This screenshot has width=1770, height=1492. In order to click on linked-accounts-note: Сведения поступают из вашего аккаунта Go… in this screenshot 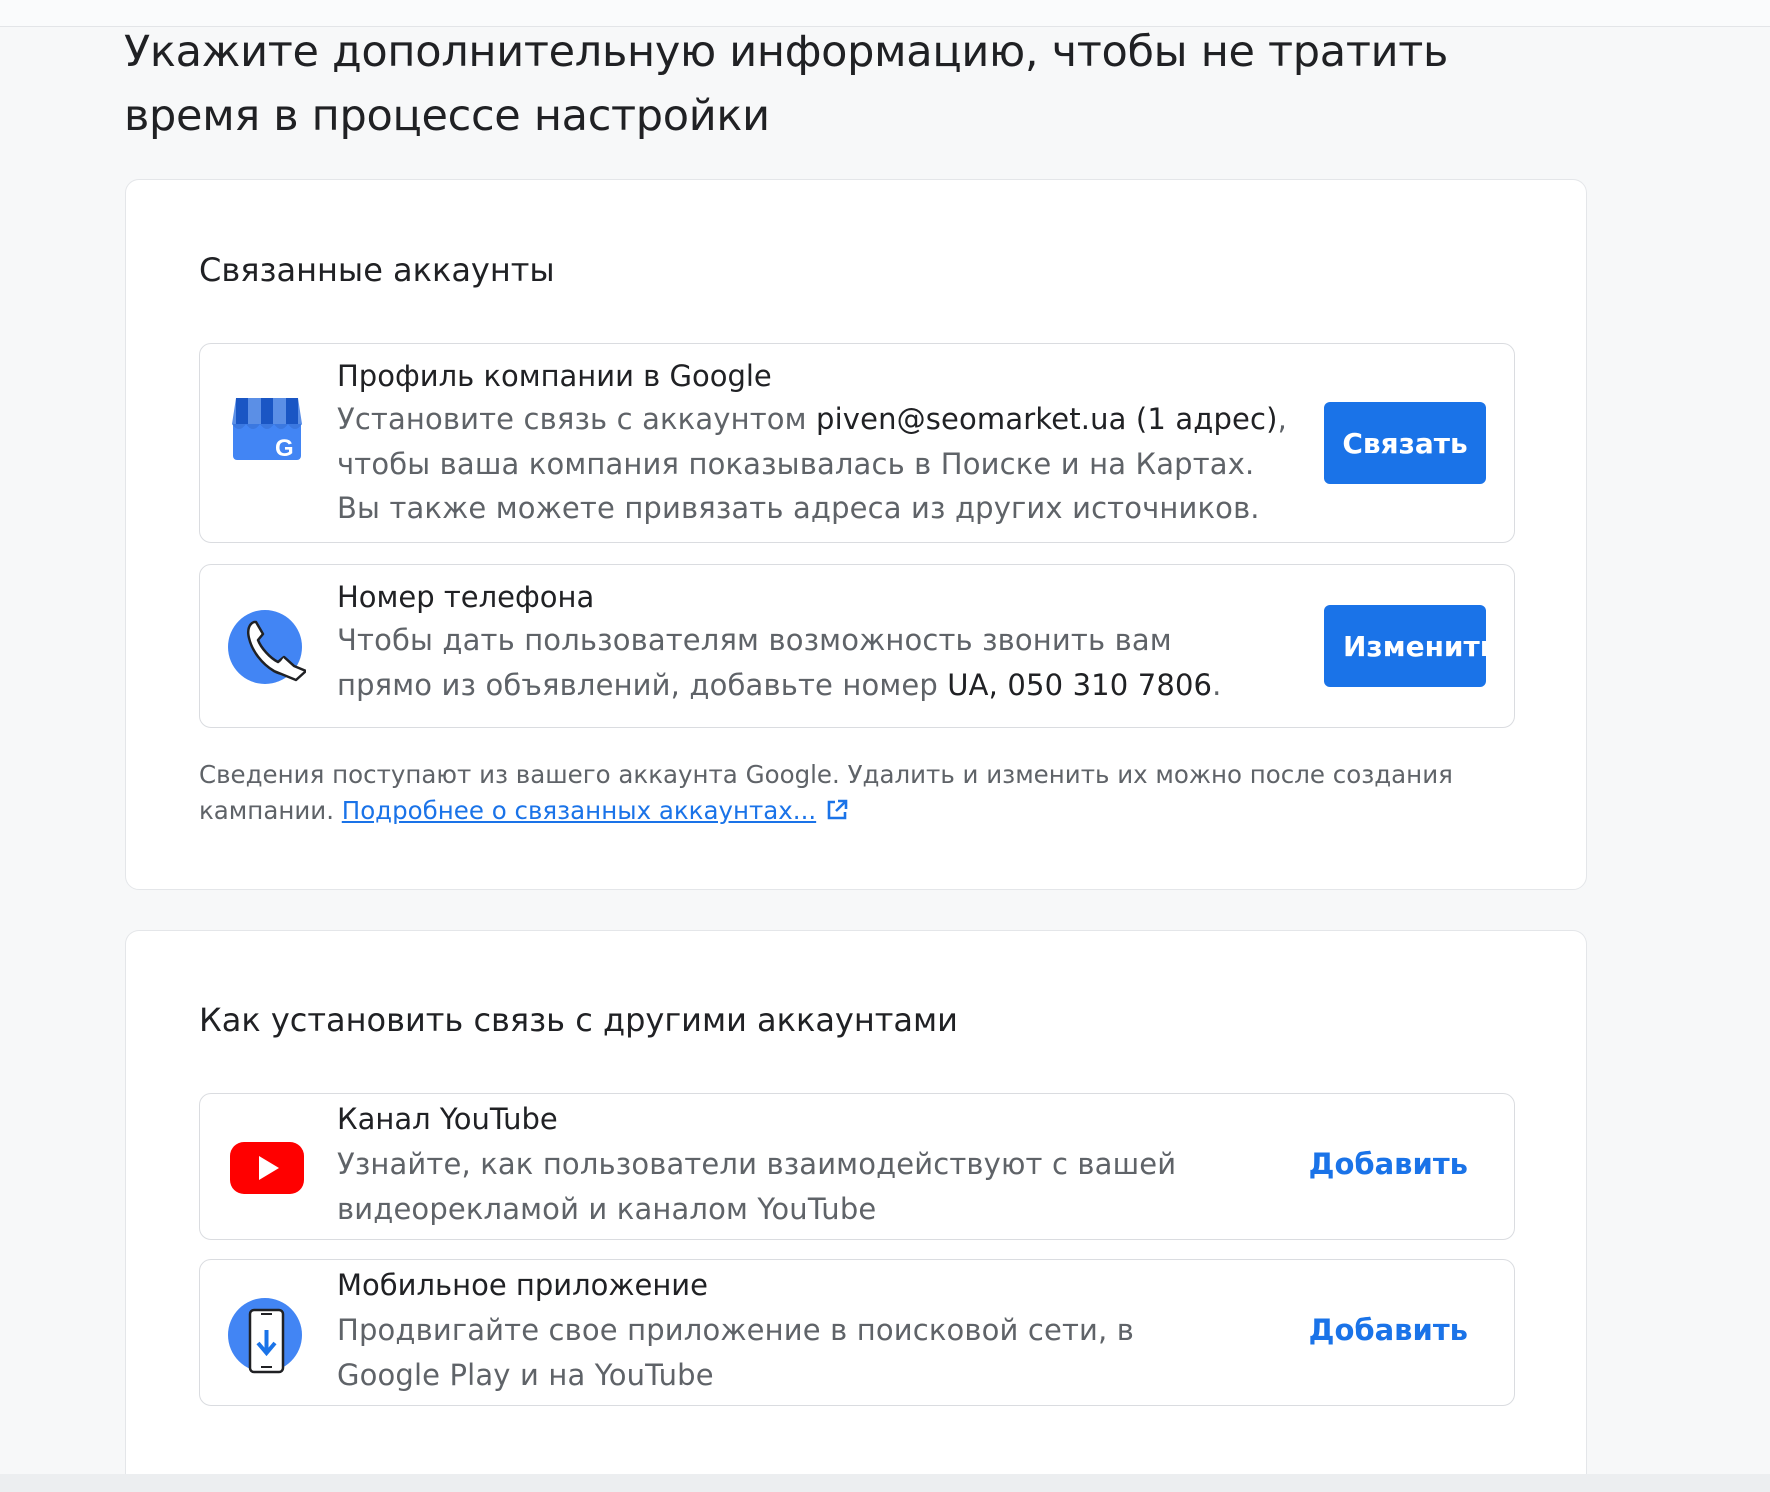, I will do `click(826, 792)`.